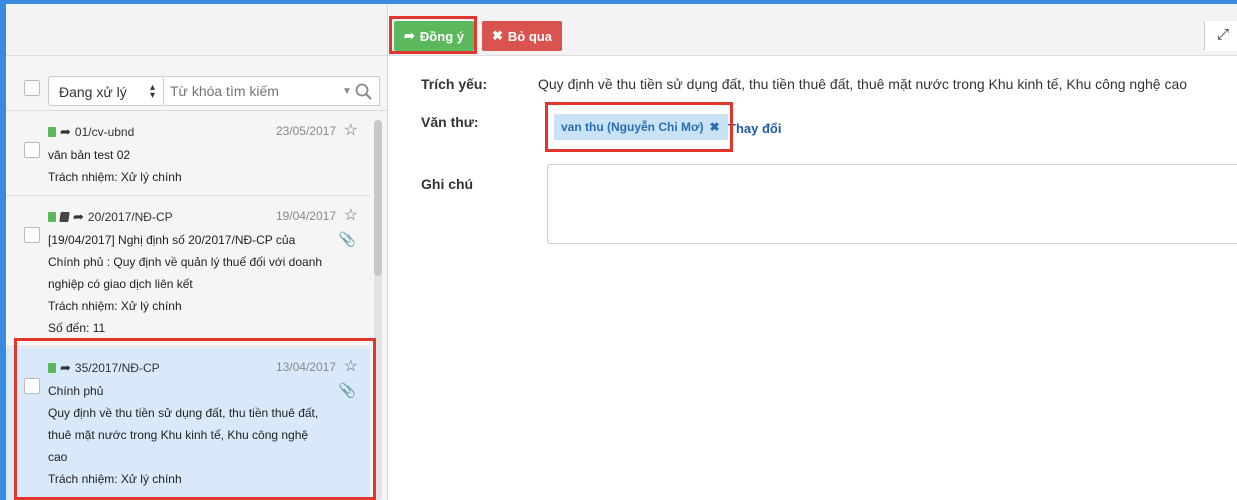 This screenshot has height=500, width=1237. What do you see at coordinates (196, 30) in the screenshot?
I see `list-header-bar` at bounding box center [196, 30].